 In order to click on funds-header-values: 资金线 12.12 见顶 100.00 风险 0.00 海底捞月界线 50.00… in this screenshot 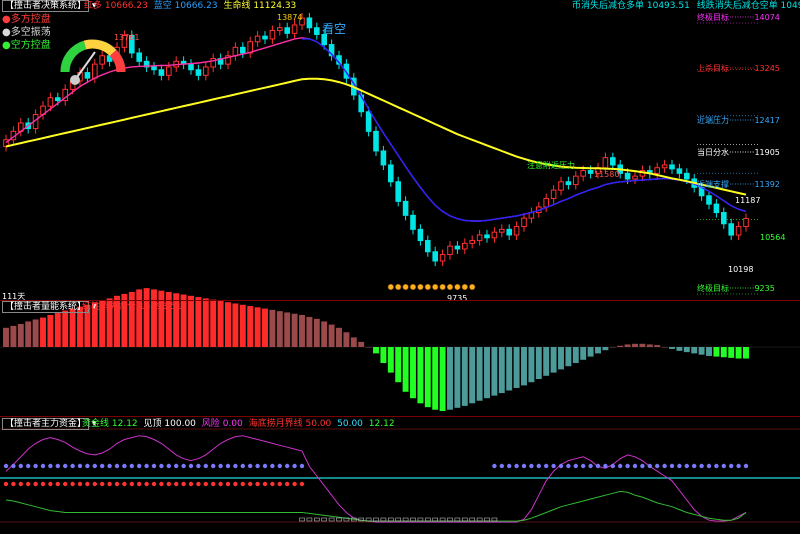, I will do `click(238, 424)`.